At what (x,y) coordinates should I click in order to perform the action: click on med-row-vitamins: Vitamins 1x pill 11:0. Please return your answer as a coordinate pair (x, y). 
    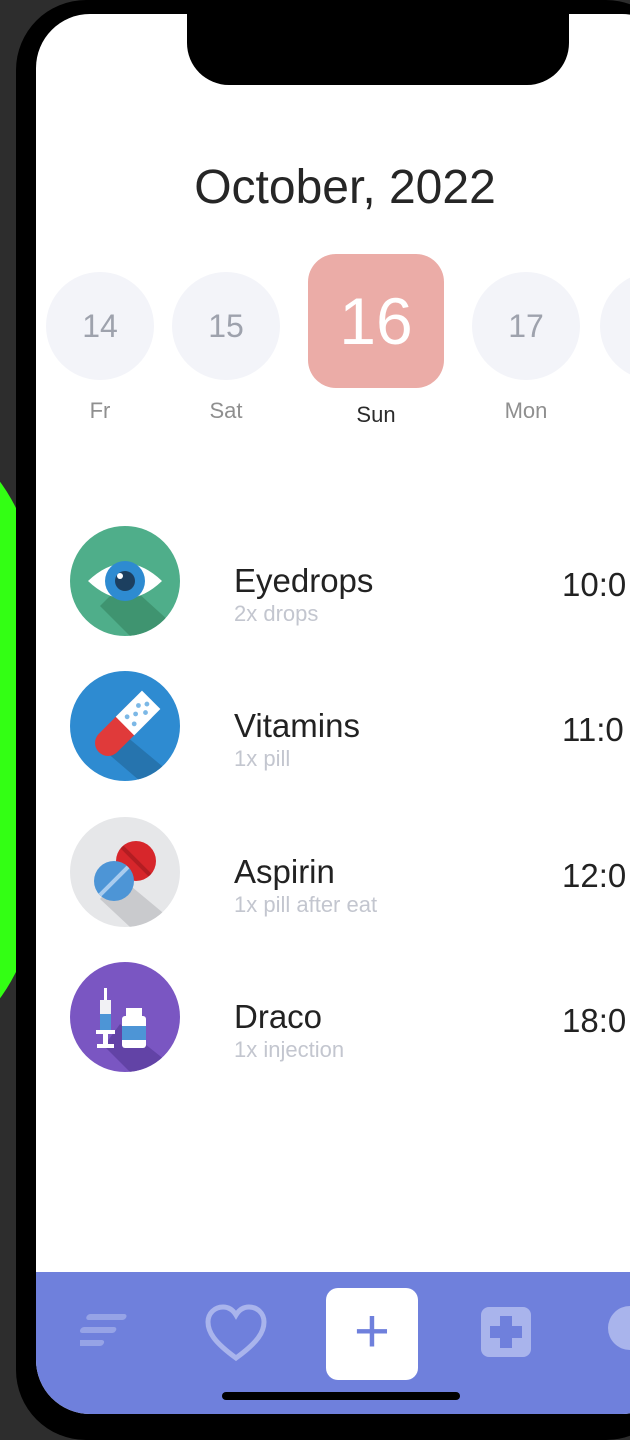
    Looking at the image, I should click on (350, 727).